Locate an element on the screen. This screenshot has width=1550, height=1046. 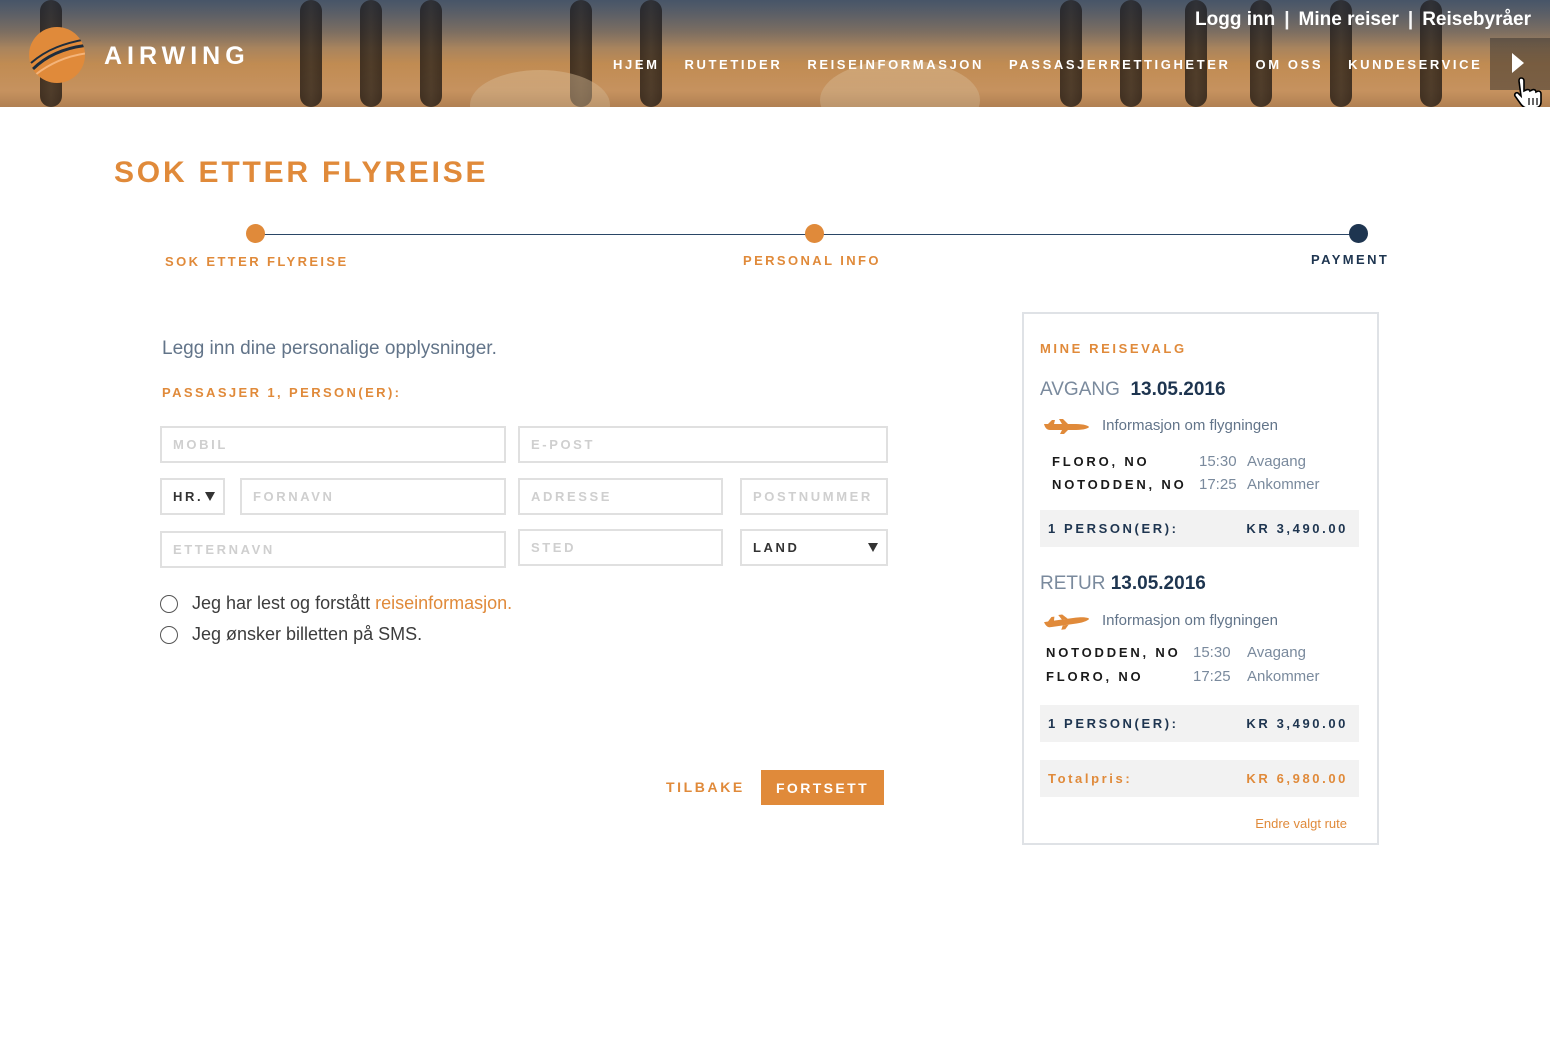
title-select: HR. is located at coordinates (192, 496).